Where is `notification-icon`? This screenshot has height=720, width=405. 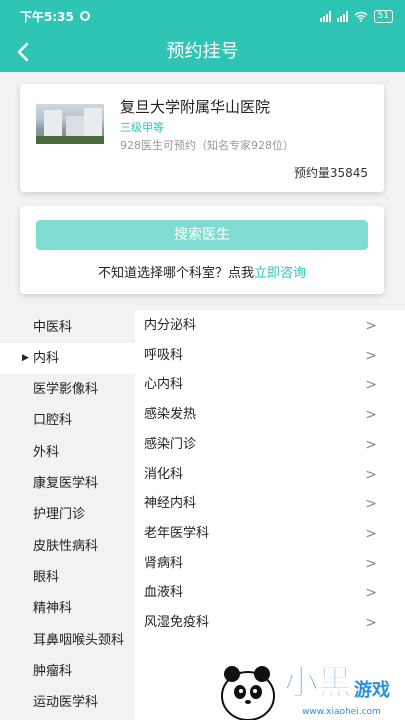 notification-icon is located at coordinates (84, 16).